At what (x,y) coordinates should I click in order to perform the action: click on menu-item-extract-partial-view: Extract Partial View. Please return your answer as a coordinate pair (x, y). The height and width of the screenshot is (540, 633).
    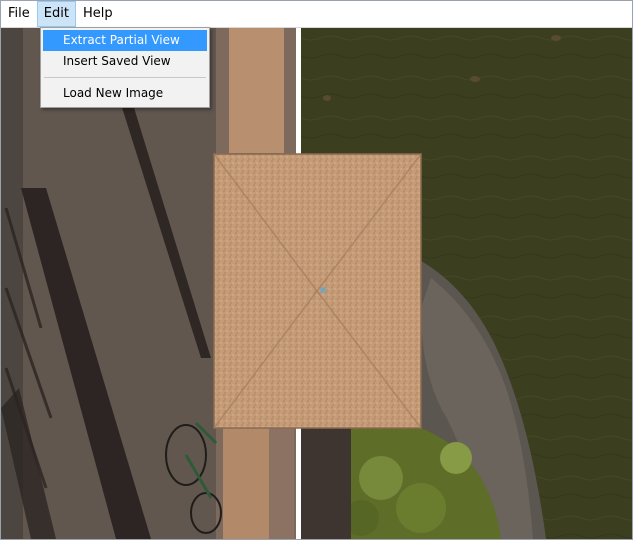
    Looking at the image, I should click on (125, 40).